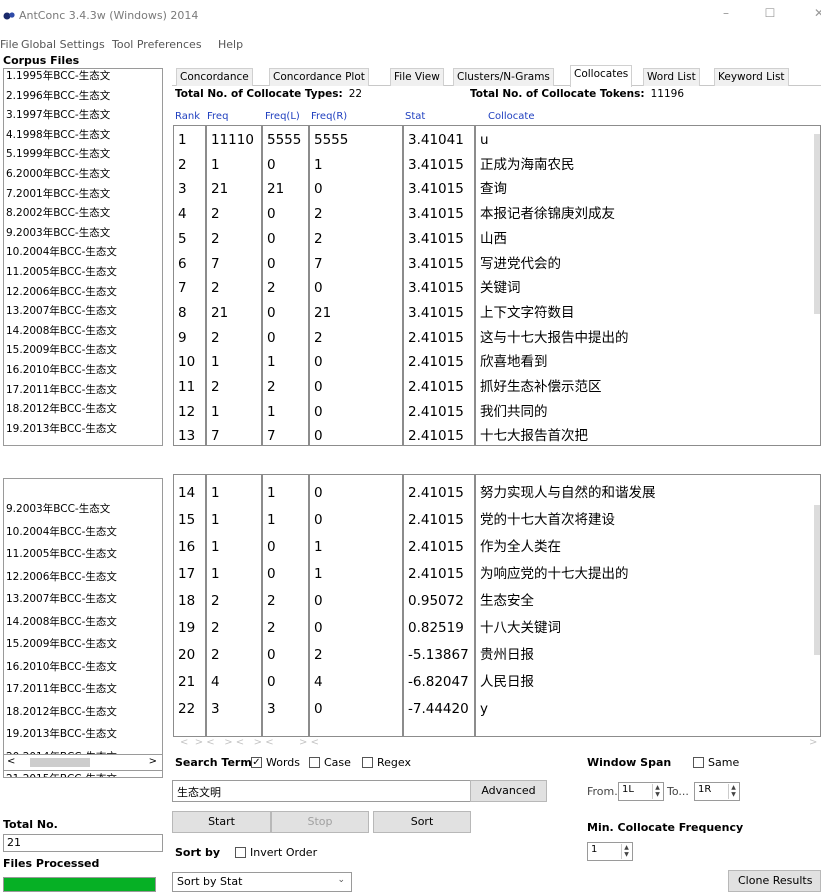  Describe the element at coordinates (187, 520) in the screenshot. I see `table-cell-rank: 15` at that location.